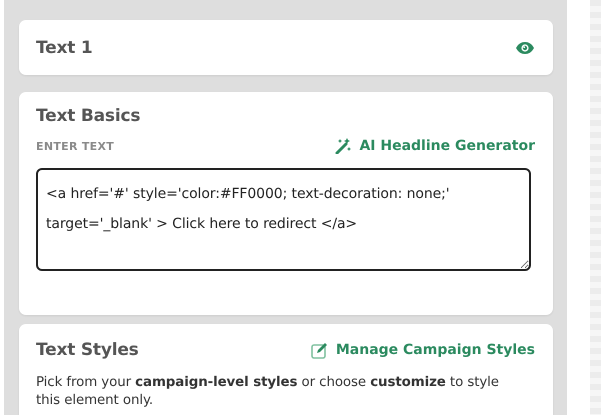 This screenshot has height=415, width=601. Describe the element at coordinates (435, 146) in the screenshot. I see `ai-headline-generator-link: AI Headline Generator` at that location.